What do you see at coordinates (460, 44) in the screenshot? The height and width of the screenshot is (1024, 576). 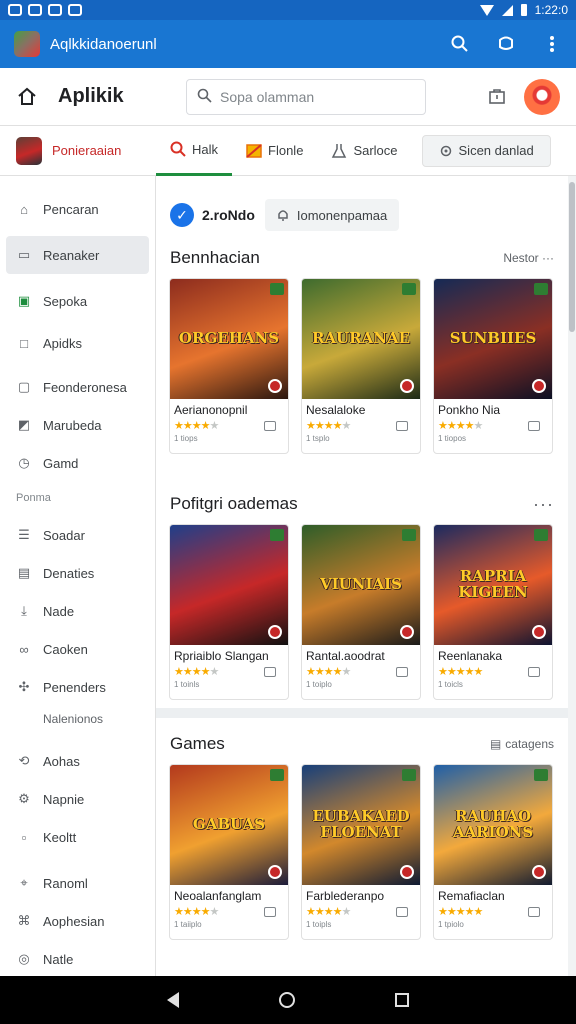 I see `search-icon` at bounding box center [460, 44].